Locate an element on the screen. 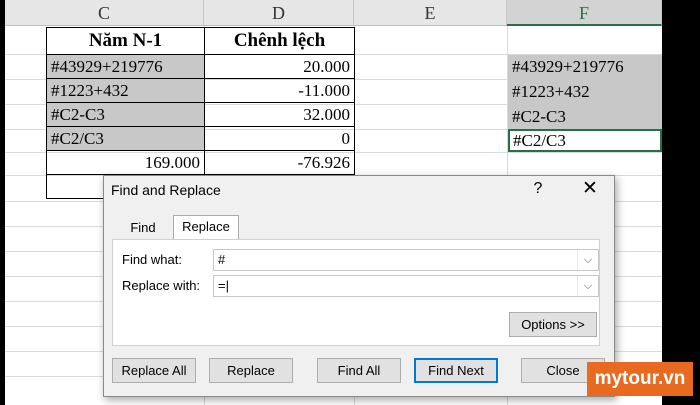 This screenshot has height=405, width=700. column-header-e: E is located at coordinates (430, 13).